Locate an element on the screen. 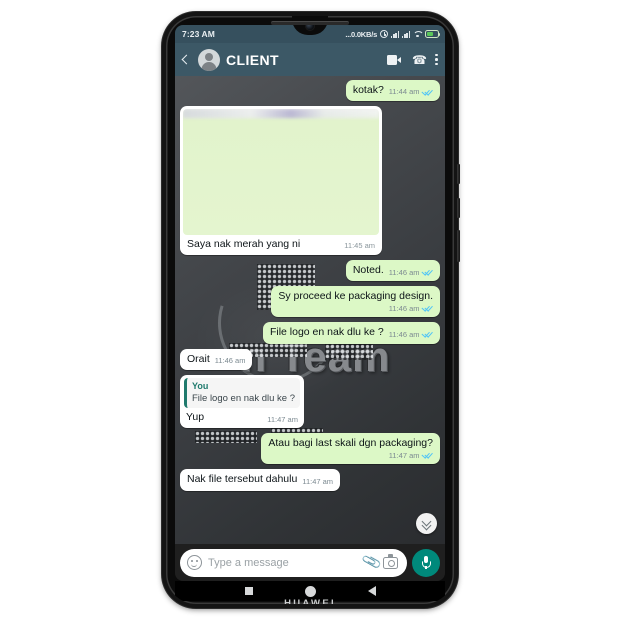 The image size is (620, 620). message-bubble-outgoing: Noted. 11:46 am is located at coordinates (392, 271).